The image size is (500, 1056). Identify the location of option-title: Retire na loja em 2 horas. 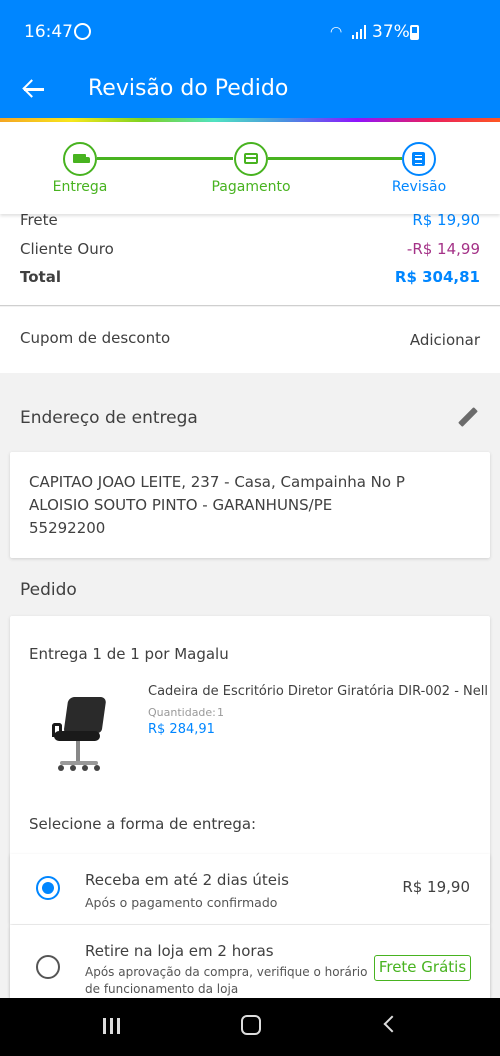
(179, 951).